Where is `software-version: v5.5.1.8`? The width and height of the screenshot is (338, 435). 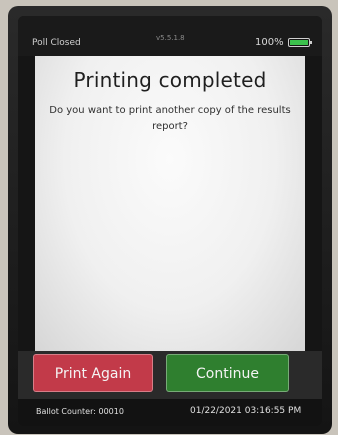 software-version: v5.5.1.8 is located at coordinates (170, 38).